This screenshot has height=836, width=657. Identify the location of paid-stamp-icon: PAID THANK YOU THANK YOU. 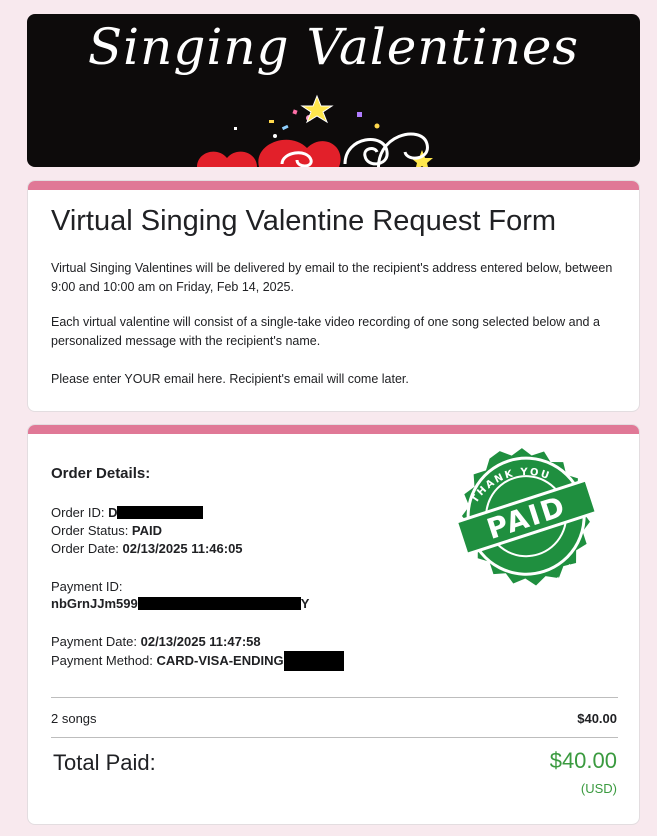
(526, 527).